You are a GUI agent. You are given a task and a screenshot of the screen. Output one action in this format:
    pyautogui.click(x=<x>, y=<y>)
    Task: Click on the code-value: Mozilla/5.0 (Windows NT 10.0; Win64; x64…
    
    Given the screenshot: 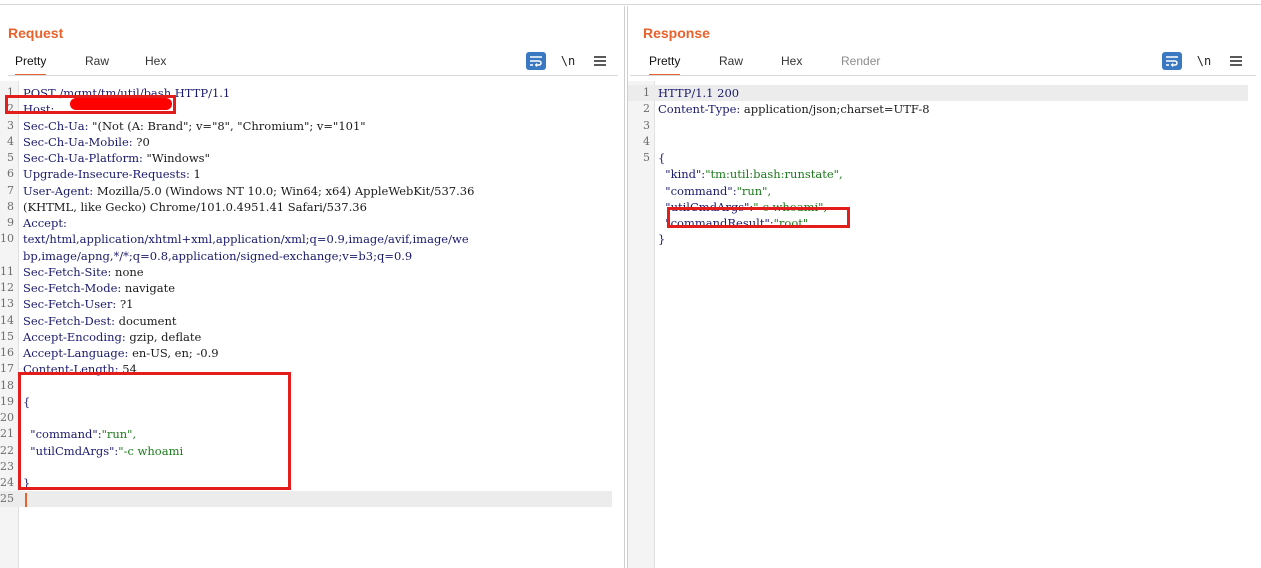 What is the action you would take?
    pyautogui.click(x=284, y=190)
    